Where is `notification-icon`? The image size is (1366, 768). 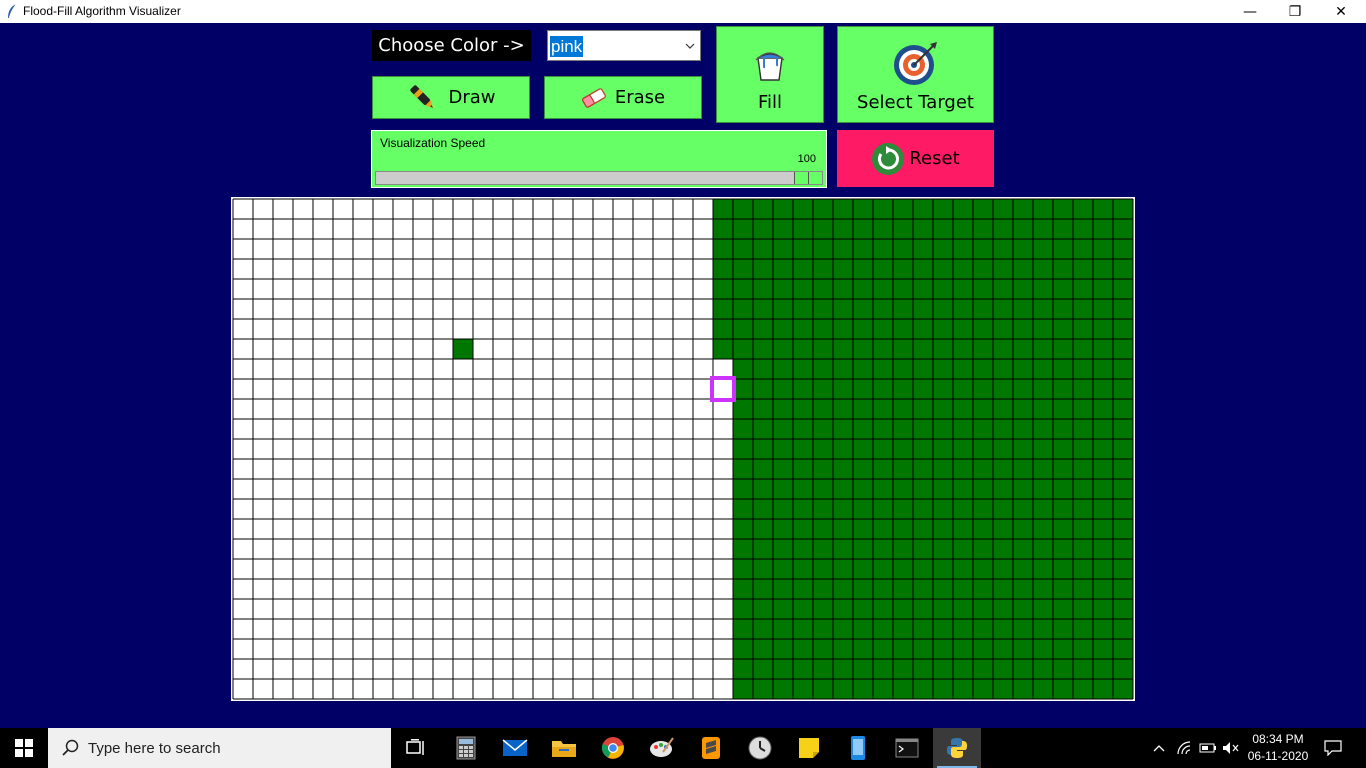
notification-icon is located at coordinates (1333, 748).